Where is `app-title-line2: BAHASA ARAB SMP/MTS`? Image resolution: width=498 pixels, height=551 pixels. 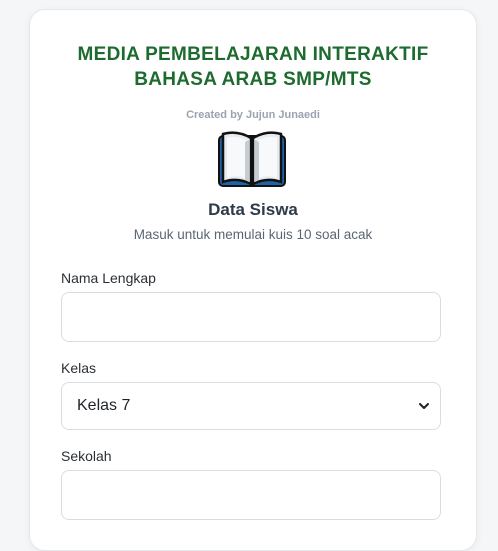 app-title-line2: BAHASA ARAB SMP/MTS is located at coordinates (253, 79).